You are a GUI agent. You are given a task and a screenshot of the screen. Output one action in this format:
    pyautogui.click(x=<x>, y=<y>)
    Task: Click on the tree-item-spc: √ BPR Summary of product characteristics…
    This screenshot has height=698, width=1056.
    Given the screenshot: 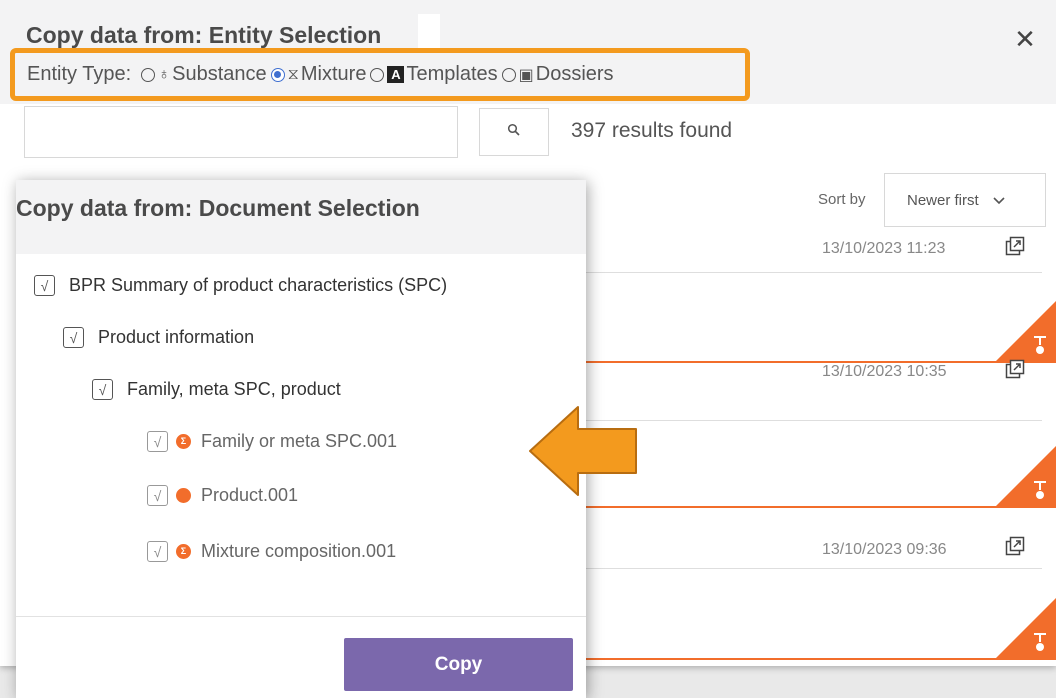 What is the action you would take?
    pyautogui.click(x=240, y=285)
    